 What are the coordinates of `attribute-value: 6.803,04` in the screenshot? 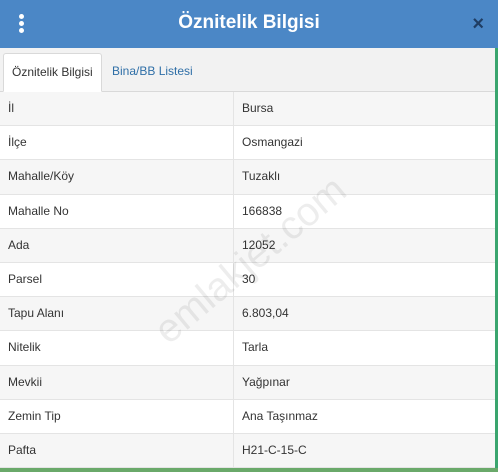 It's located at (265, 313).